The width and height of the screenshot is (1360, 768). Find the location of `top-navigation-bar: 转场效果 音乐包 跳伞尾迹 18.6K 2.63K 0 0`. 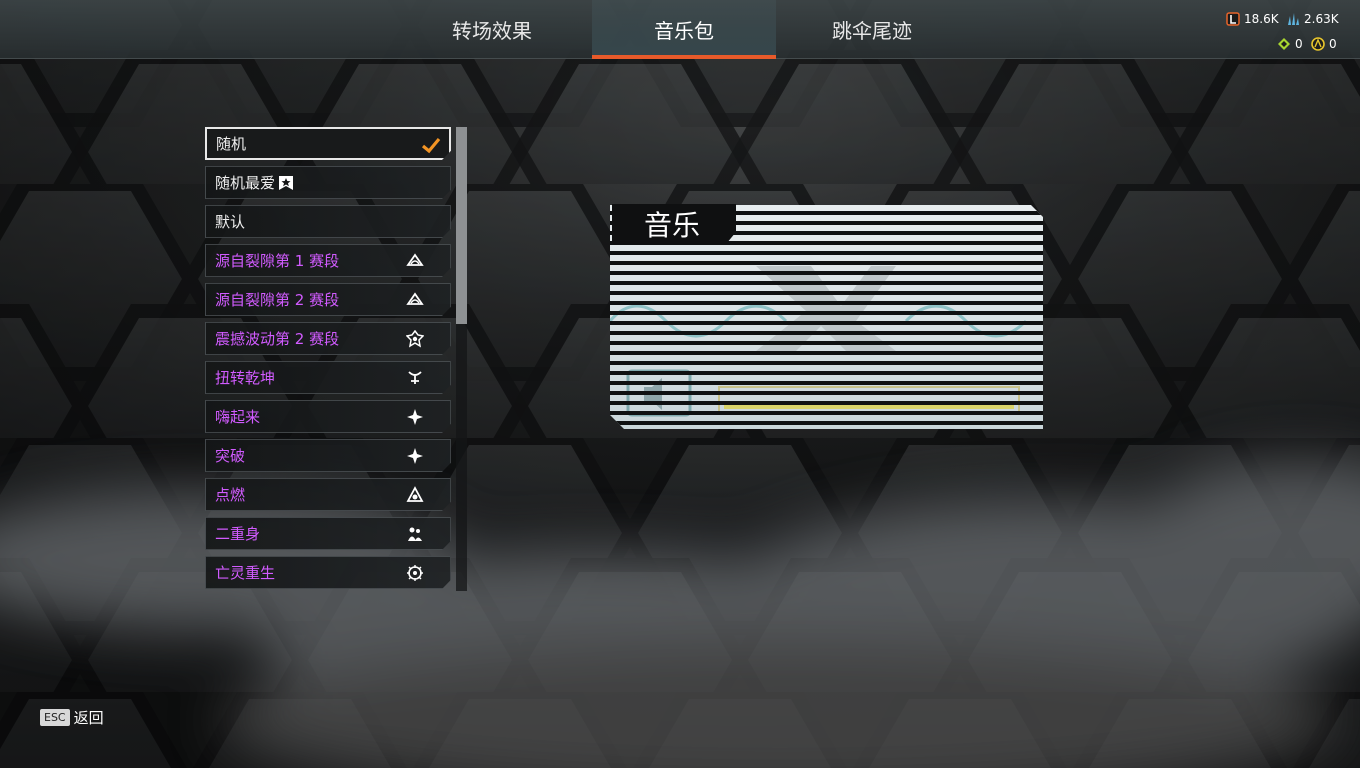

top-navigation-bar: 转场效果 音乐包 跳伞尾迹 18.6K 2.63K 0 0 is located at coordinates (680, 29).